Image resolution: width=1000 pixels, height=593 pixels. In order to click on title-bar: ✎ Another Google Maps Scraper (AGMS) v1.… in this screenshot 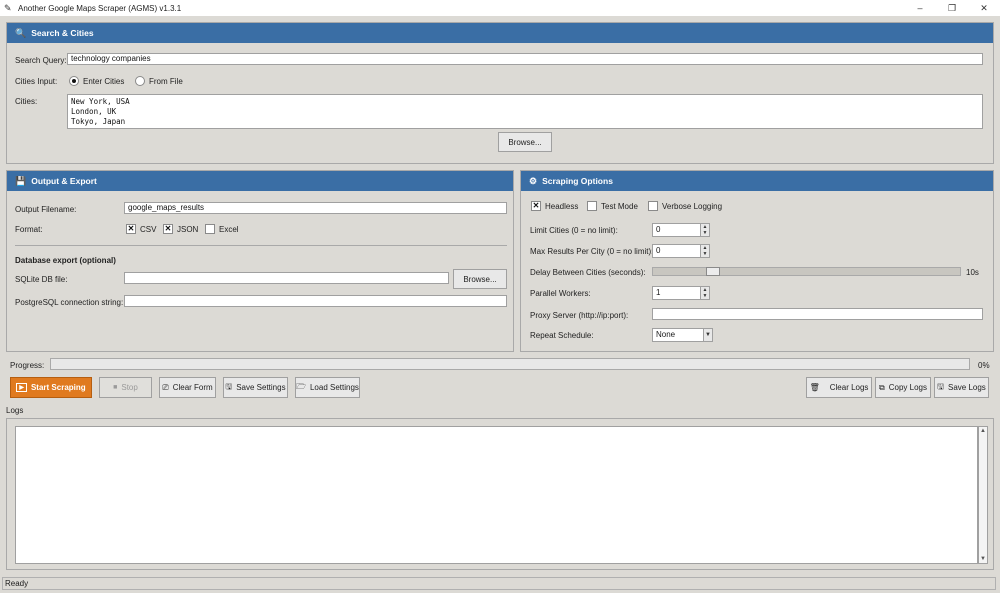, I will do `click(500, 8)`.